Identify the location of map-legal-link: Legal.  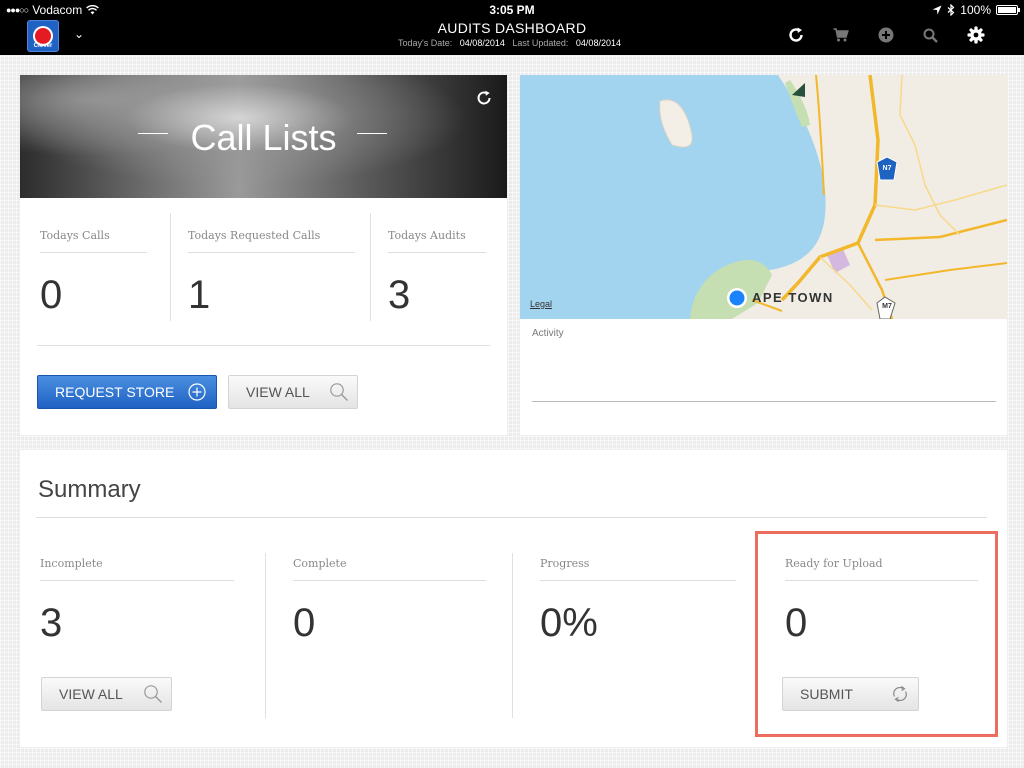
(541, 304).